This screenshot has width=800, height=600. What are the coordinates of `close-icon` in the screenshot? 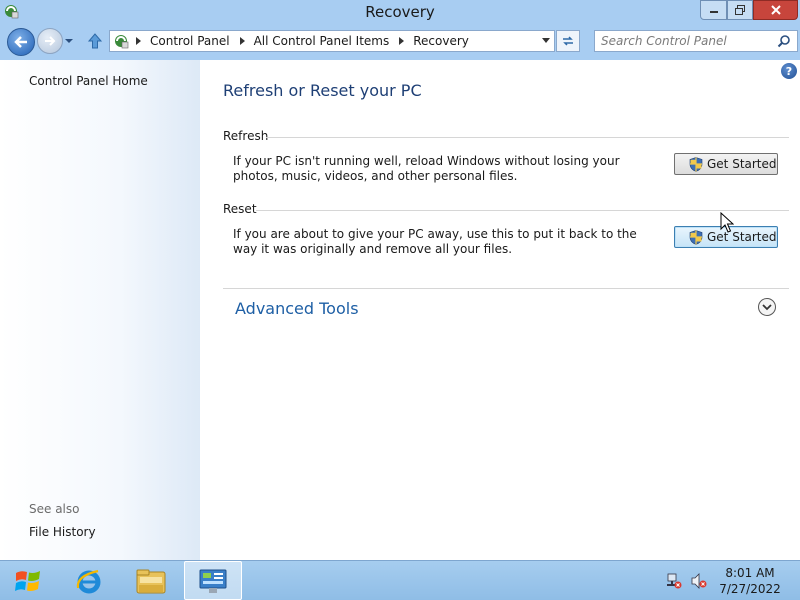 It's located at (775, 10).